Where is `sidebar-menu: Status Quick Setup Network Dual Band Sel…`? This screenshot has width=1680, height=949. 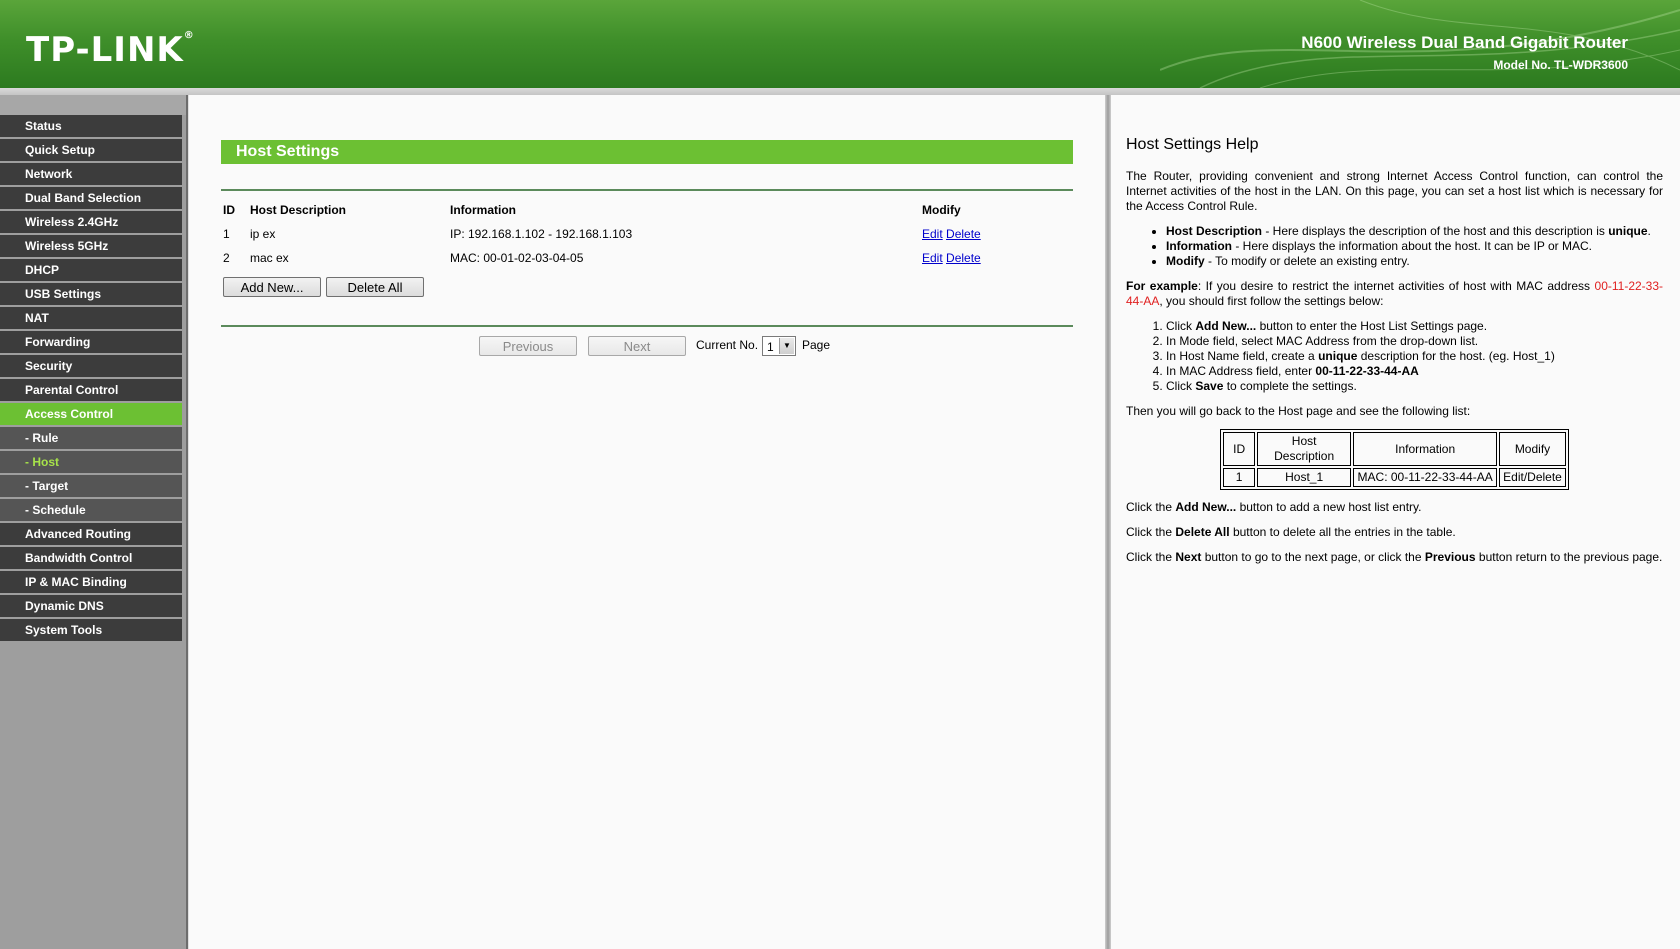
sidebar-menu: Status Quick Setup Network Dual Band Sel… is located at coordinates (94, 522).